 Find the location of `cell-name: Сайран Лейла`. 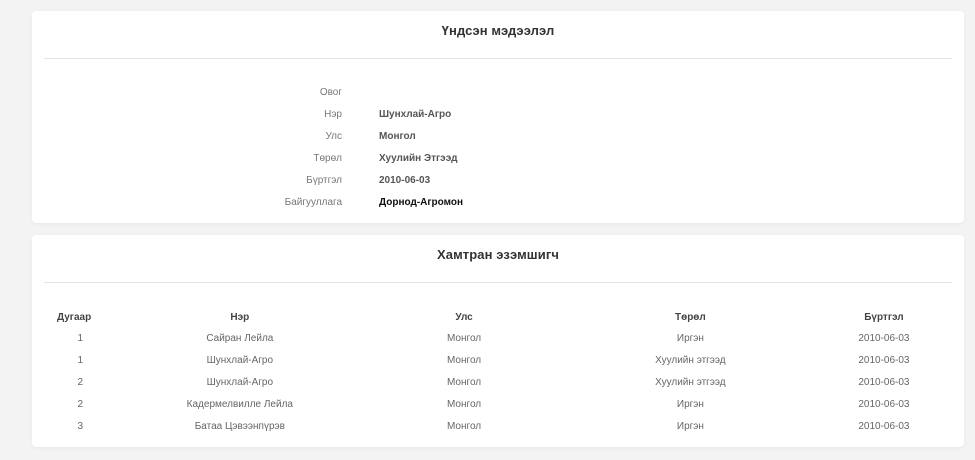

cell-name: Сайран Лейла is located at coordinates (240, 338).